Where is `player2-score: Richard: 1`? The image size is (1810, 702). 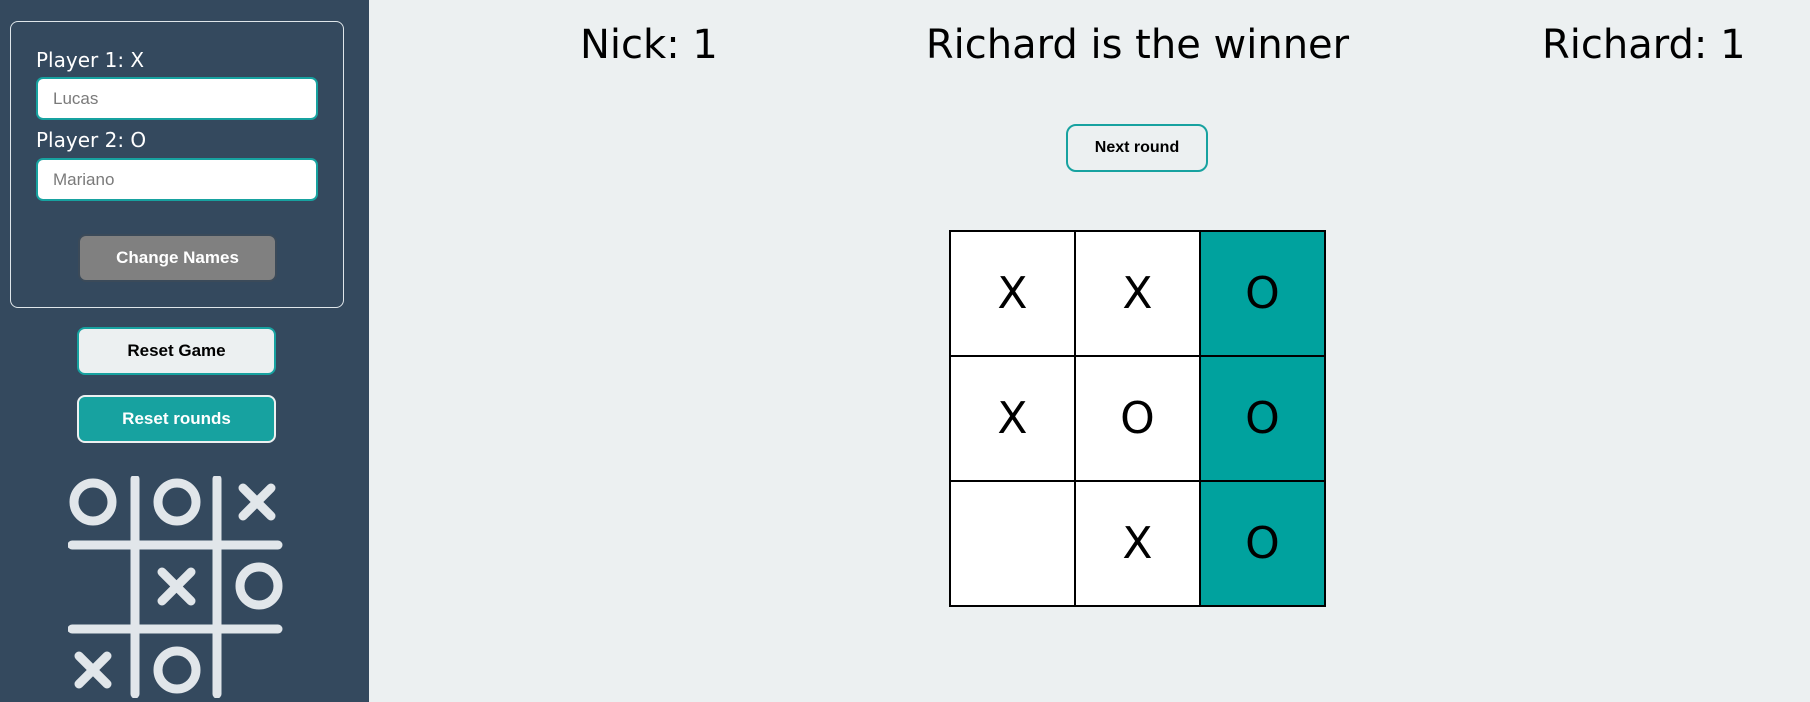 player2-score: Richard: 1 is located at coordinates (1644, 45).